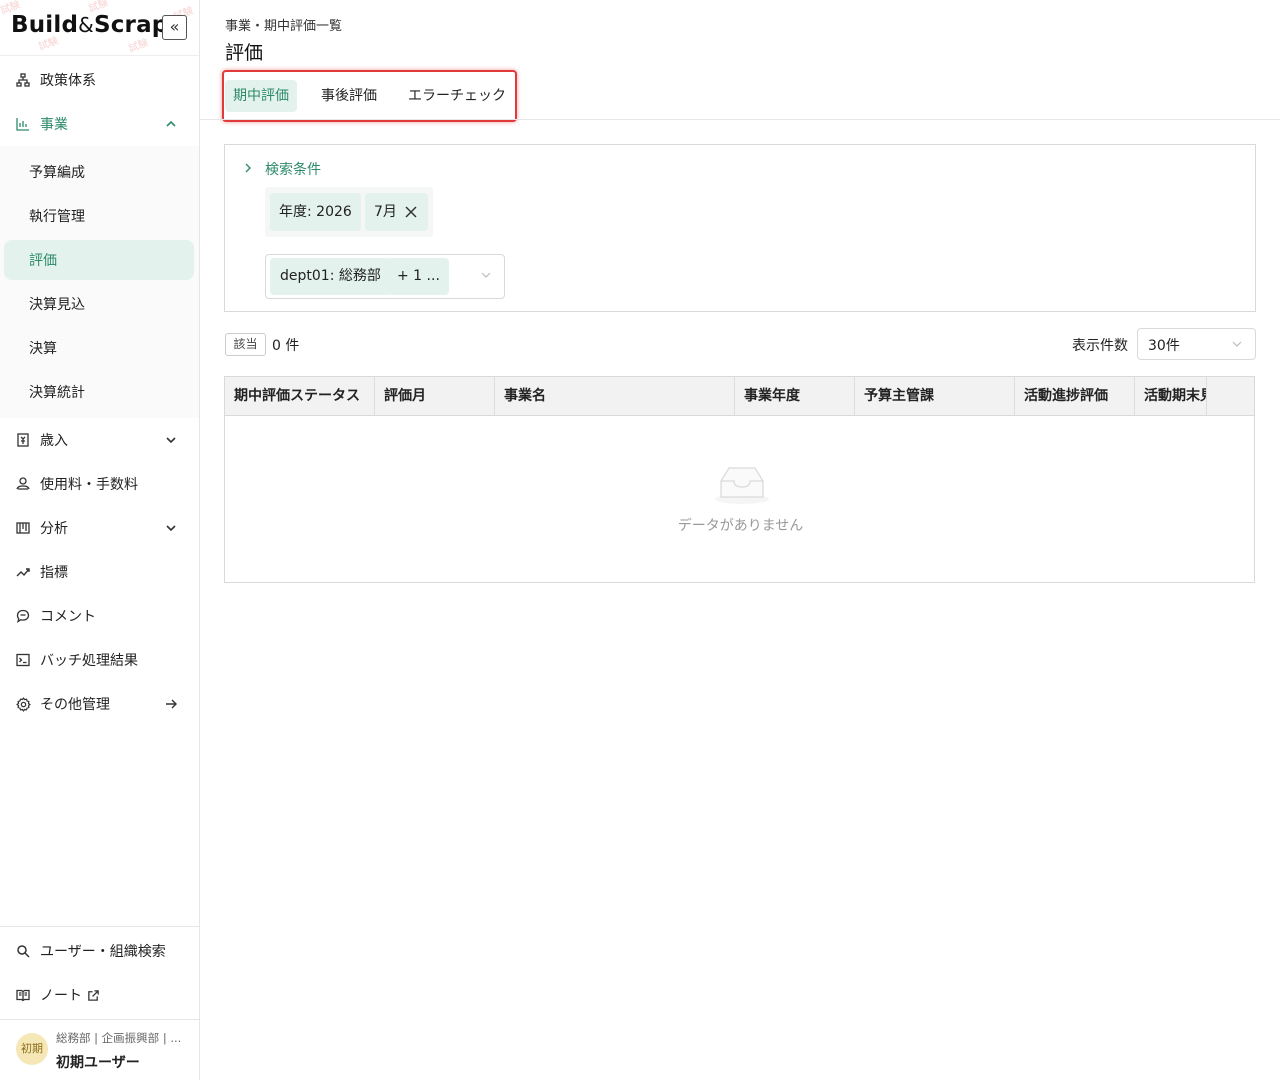  I want to click on column-header: 予算主管課, so click(935, 396).